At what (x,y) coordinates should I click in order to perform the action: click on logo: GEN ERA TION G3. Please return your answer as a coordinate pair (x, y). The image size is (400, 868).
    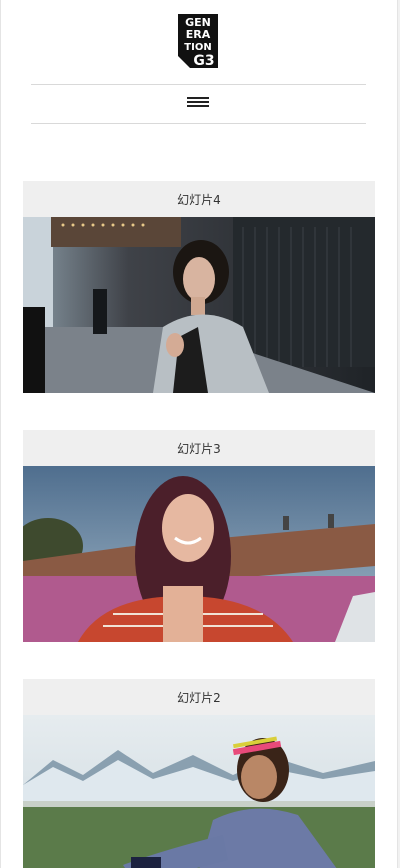
    Looking at the image, I should click on (199, 43).